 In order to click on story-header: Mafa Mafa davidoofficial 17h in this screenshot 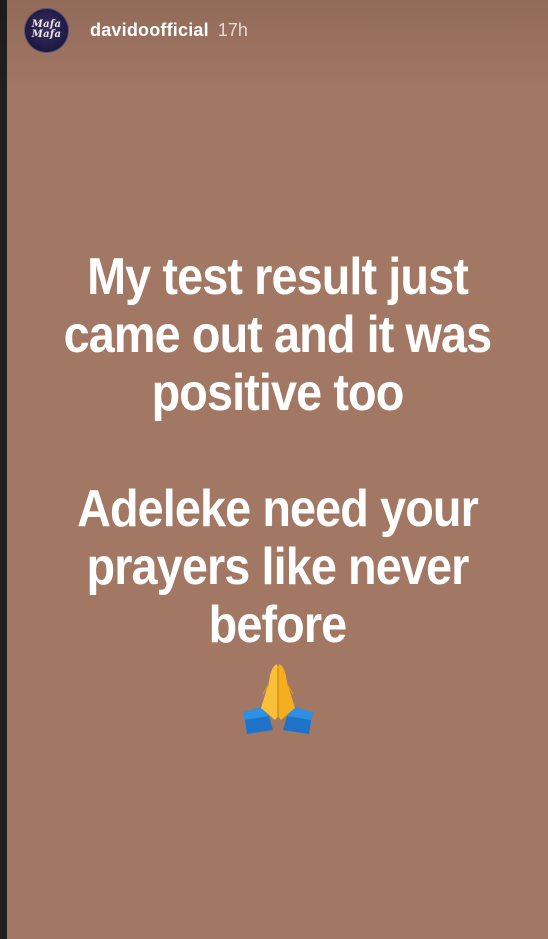, I will do `click(136, 30)`.